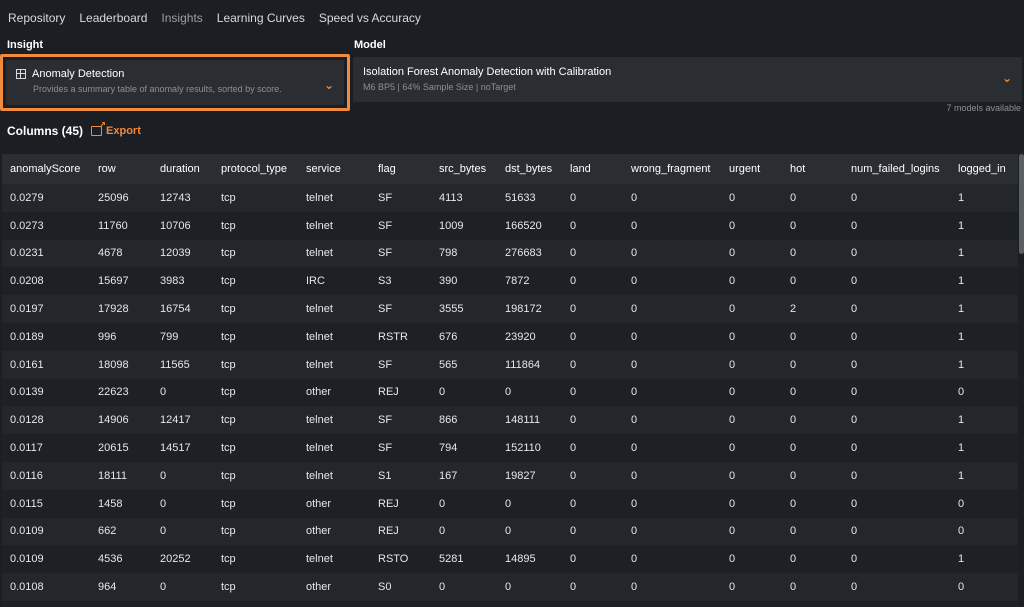 The height and width of the screenshot is (607, 1024). What do you see at coordinates (116, 128) in the screenshot?
I see `export-button: Export` at bounding box center [116, 128].